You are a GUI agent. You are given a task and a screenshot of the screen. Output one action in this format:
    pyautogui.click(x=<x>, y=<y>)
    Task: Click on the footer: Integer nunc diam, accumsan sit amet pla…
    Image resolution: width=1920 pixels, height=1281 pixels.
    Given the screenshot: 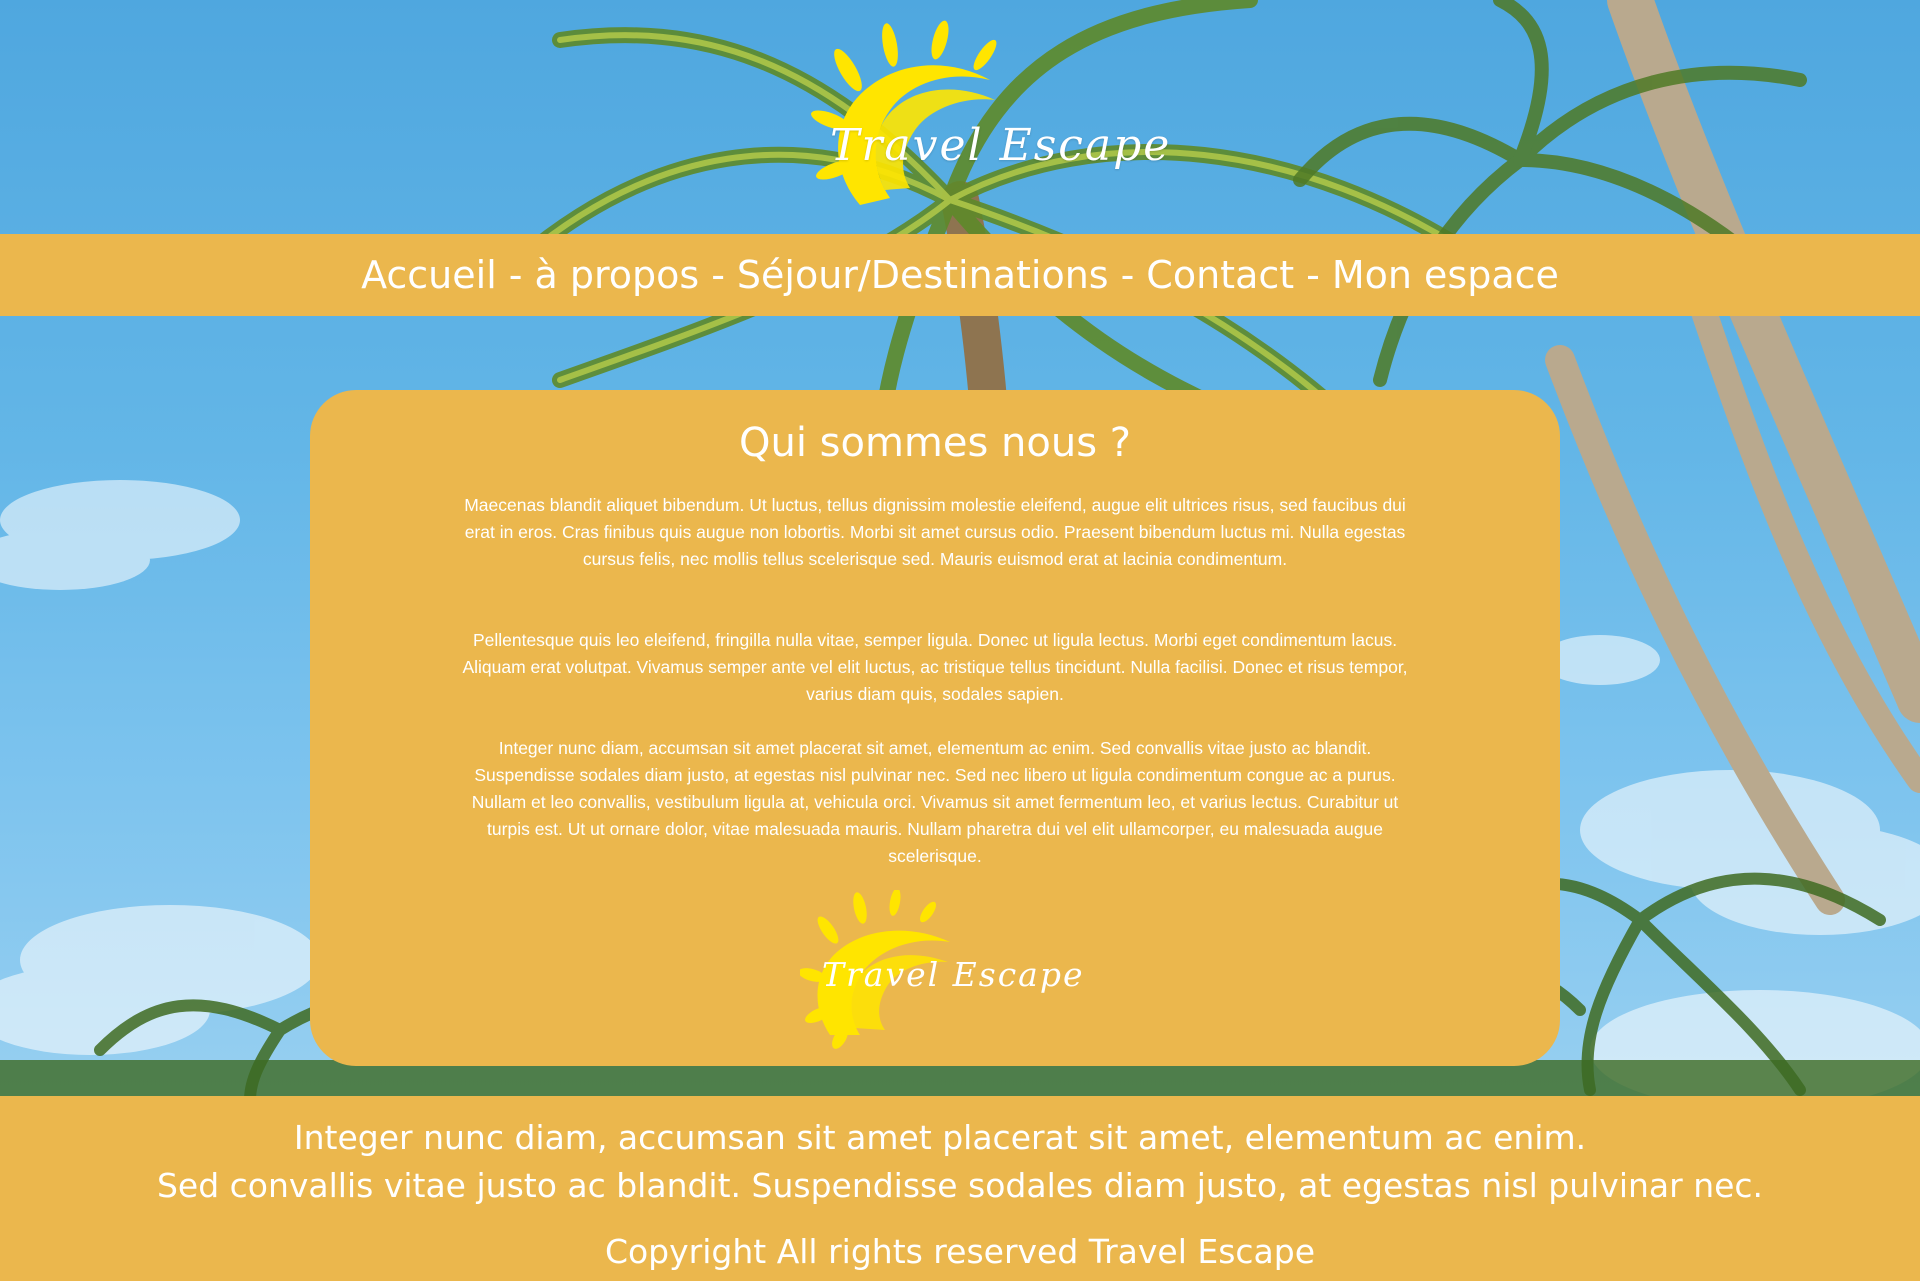 What is the action you would take?
    pyautogui.click(x=960, y=1188)
    